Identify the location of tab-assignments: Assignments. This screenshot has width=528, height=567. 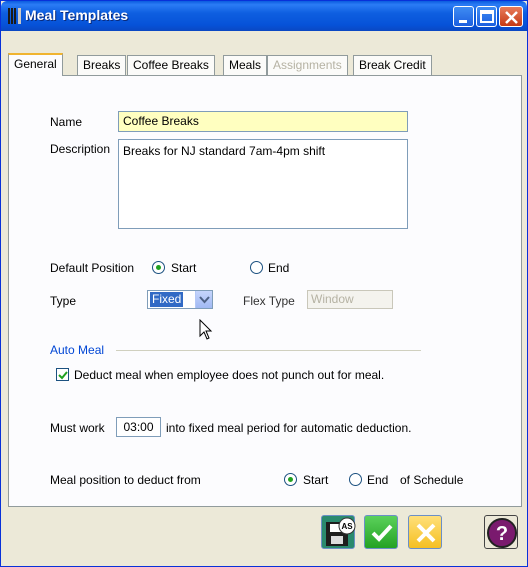
(307, 65).